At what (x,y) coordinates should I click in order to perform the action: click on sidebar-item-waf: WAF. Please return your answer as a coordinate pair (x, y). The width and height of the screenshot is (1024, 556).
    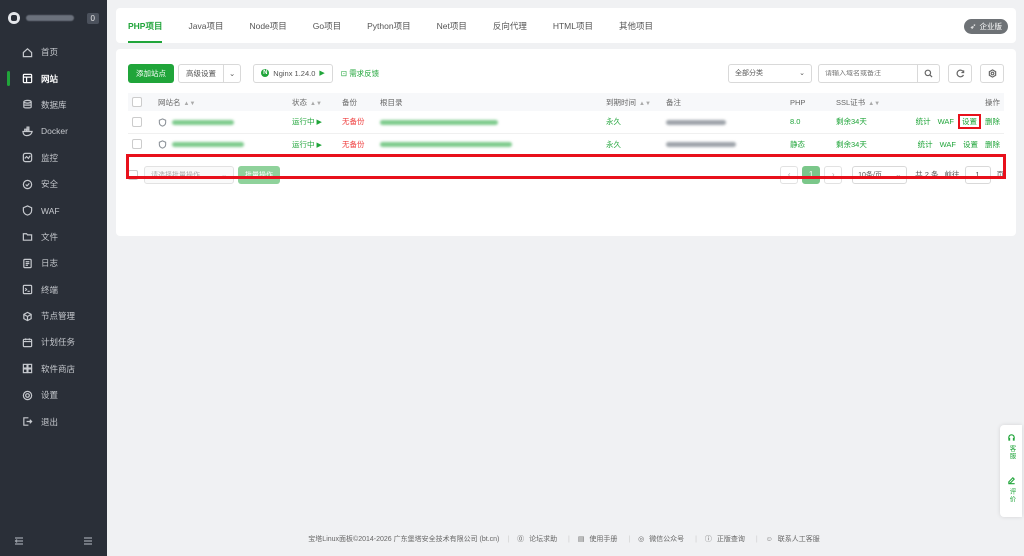
    Looking at the image, I should click on (53, 210).